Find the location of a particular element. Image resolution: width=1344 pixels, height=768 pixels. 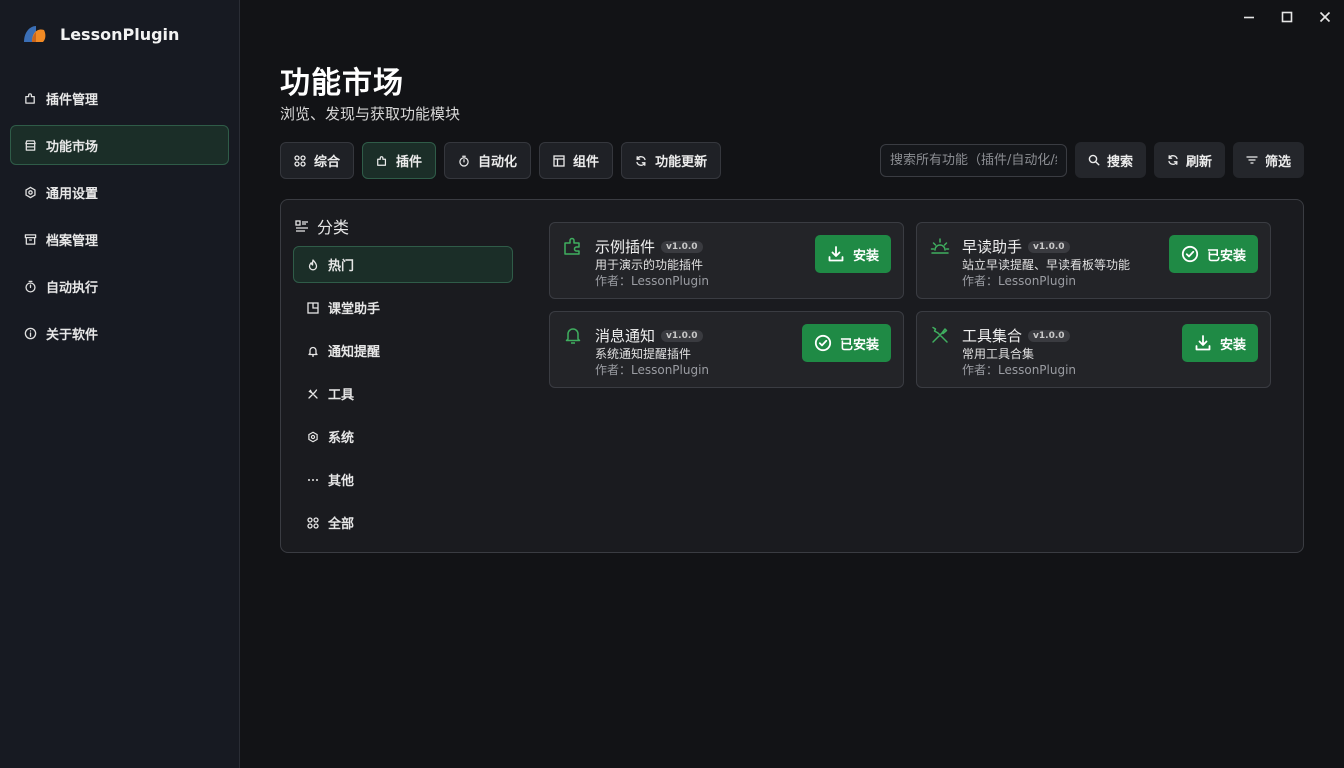

sidebar-item-label: 插件管理 is located at coordinates (72, 100).